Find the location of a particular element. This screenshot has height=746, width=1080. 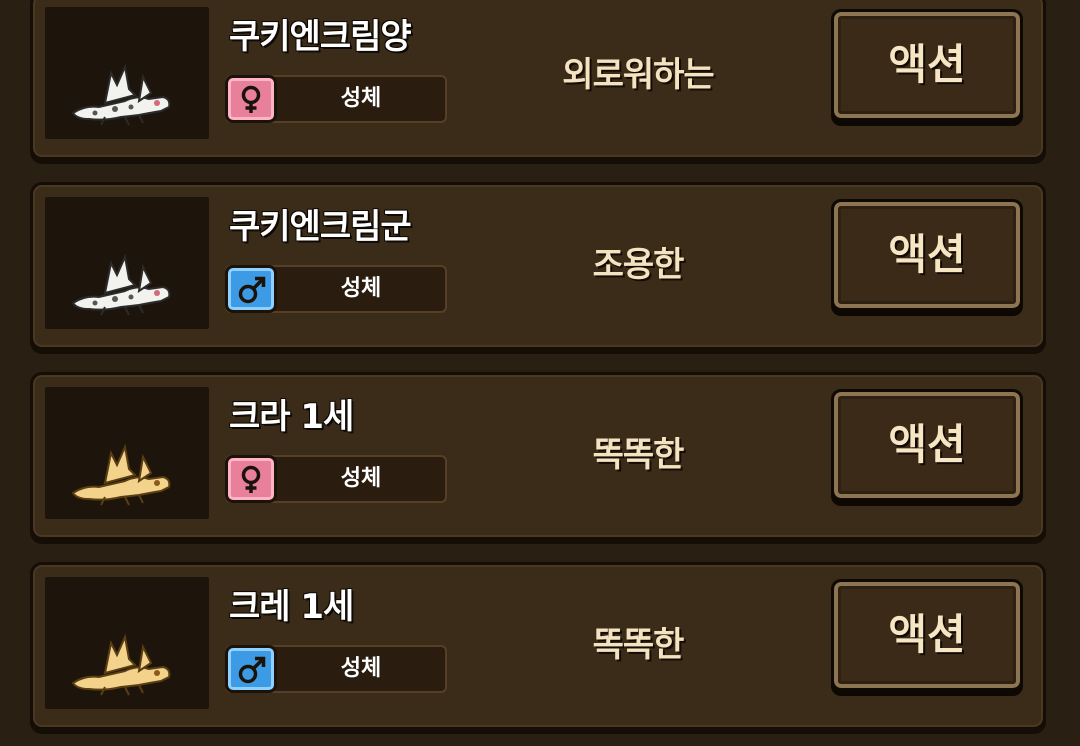

personality-trait: 조용한 is located at coordinates (638, 265).